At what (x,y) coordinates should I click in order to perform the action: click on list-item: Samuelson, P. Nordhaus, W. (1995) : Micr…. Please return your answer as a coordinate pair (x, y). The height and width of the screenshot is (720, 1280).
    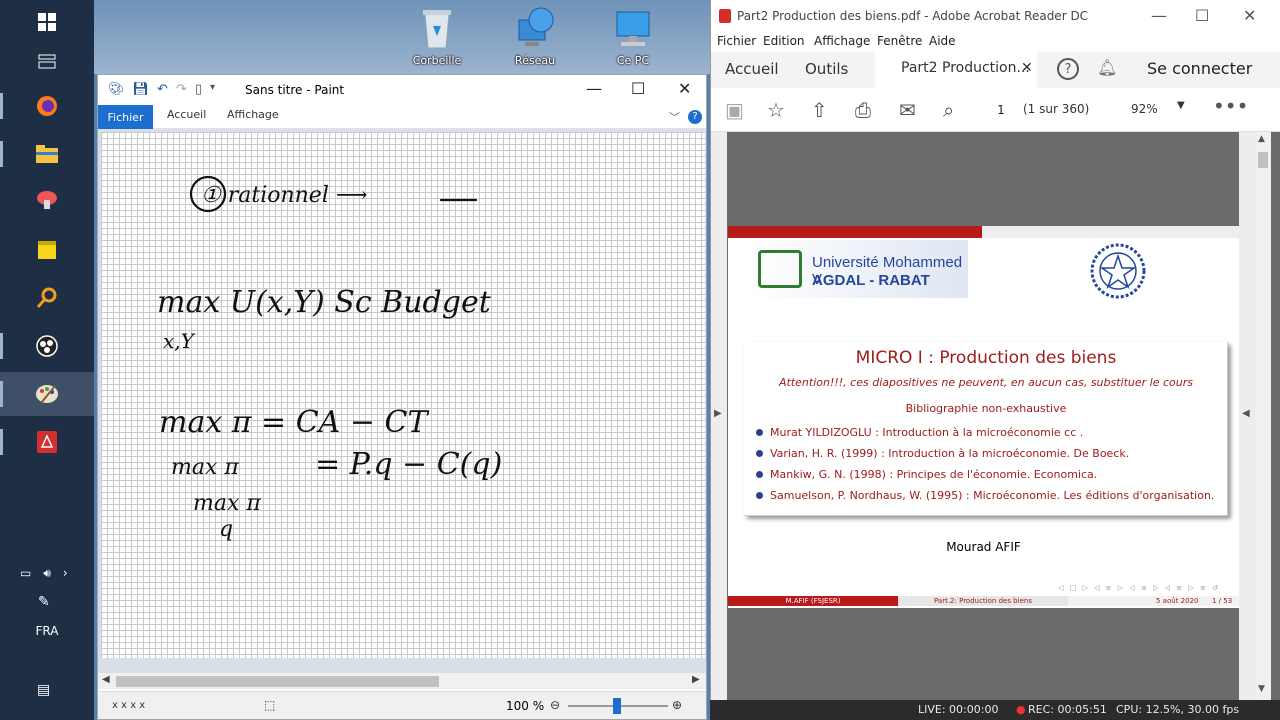
    Looking at the image, I should click on (991, 495).